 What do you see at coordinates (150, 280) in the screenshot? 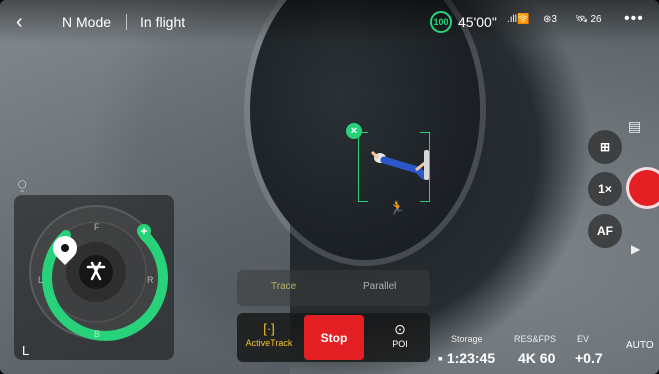
I see `right-label: R` at bounding box center [150, 280].